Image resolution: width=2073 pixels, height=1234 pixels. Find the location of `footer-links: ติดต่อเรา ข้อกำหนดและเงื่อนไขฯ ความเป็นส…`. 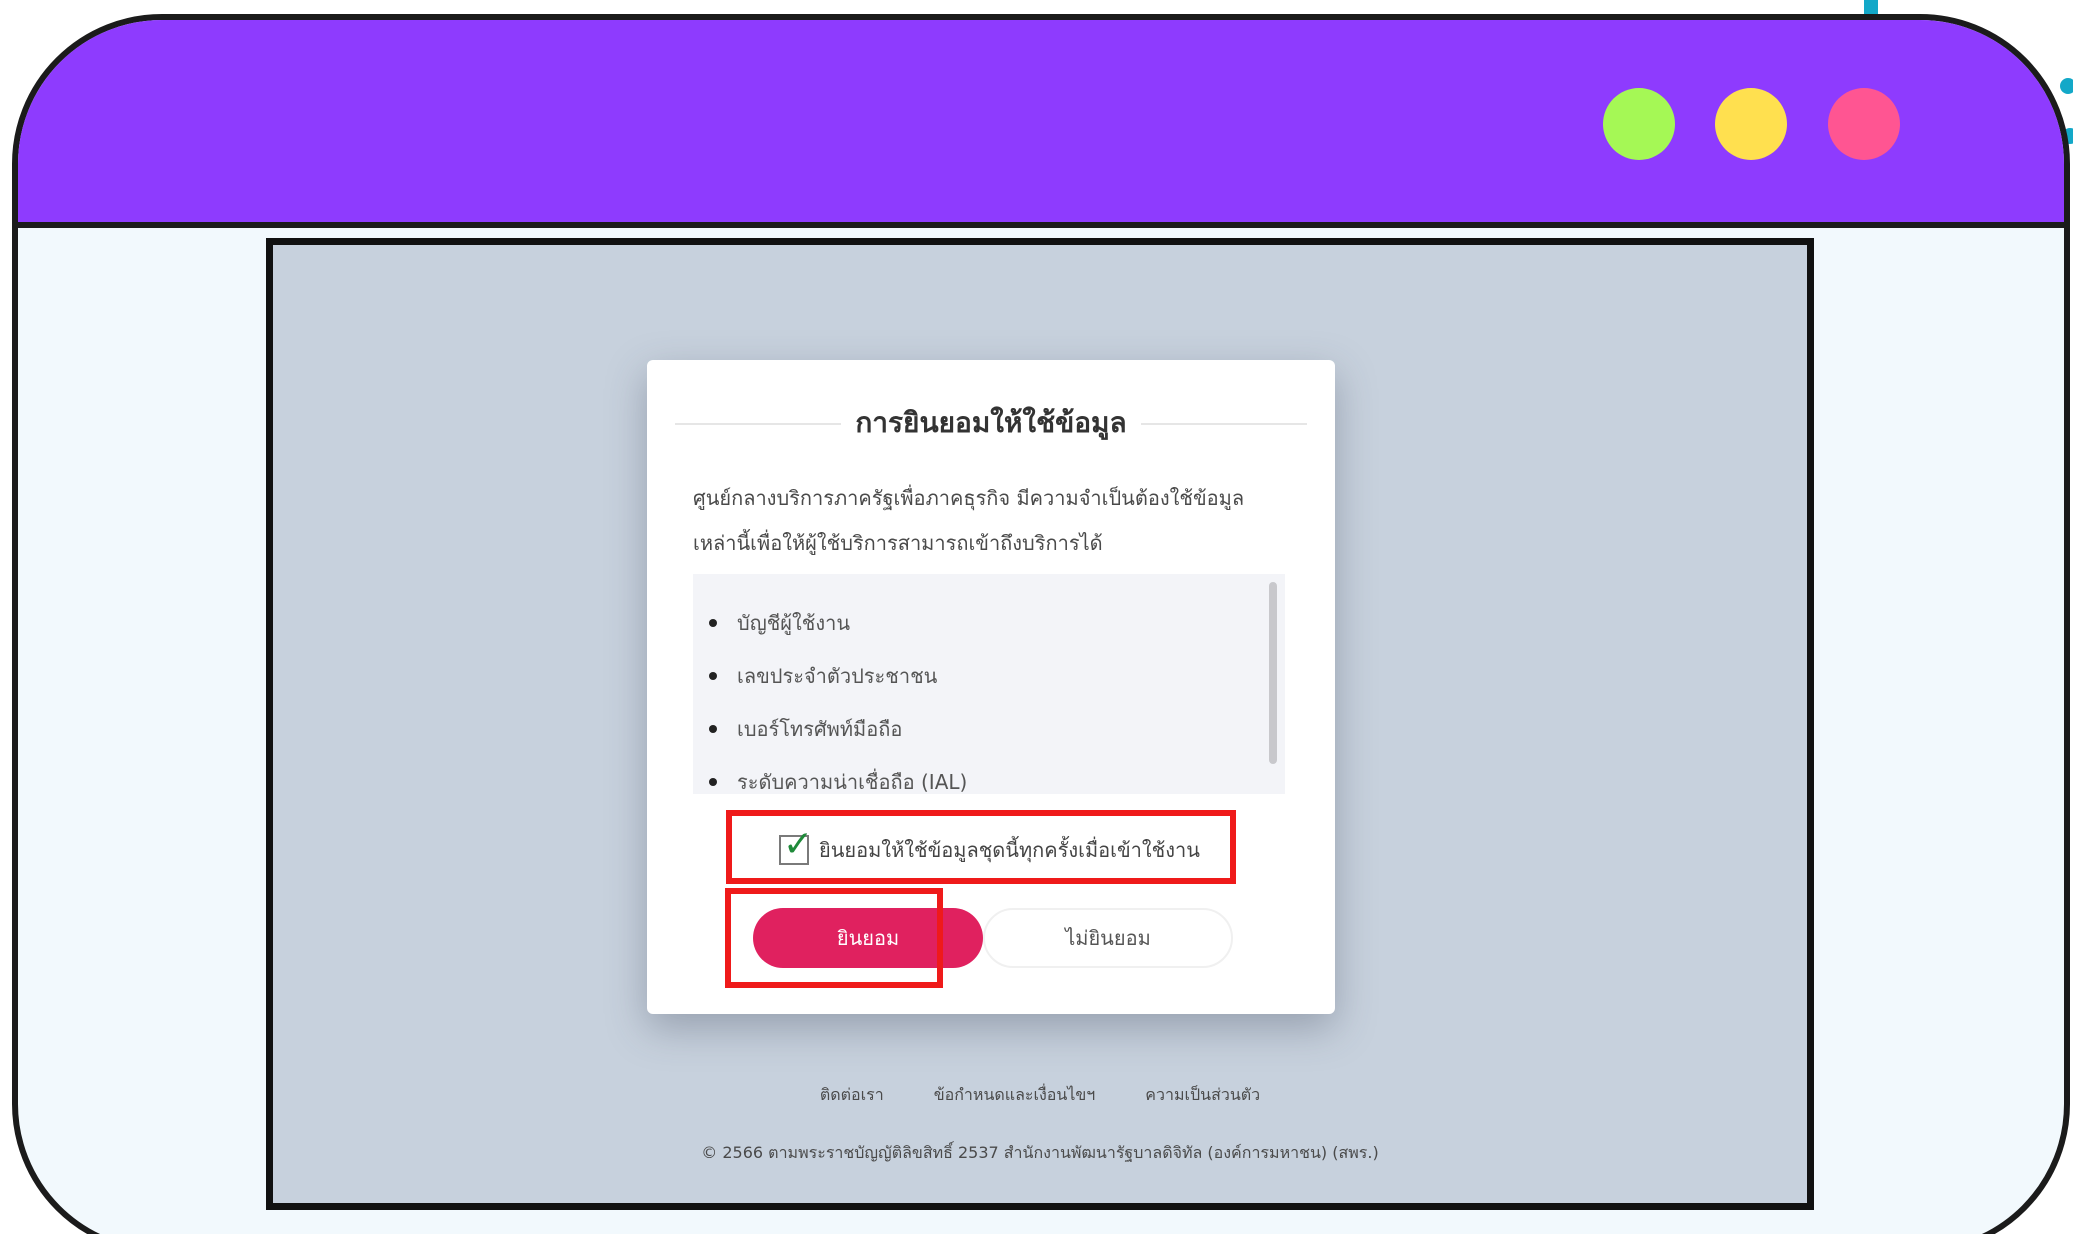

footer-links: ติดต่อเรา ข้อกำหนดและเงื่อนไขฯ ความเป็นส… is located at coordinates (1040, 1095).